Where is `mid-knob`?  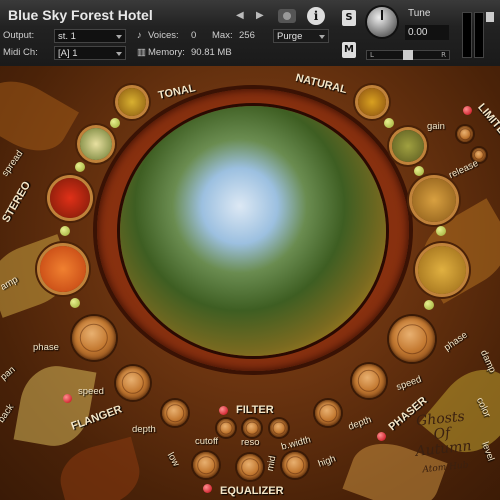 mid-knob is located at coordinates (250, 467).